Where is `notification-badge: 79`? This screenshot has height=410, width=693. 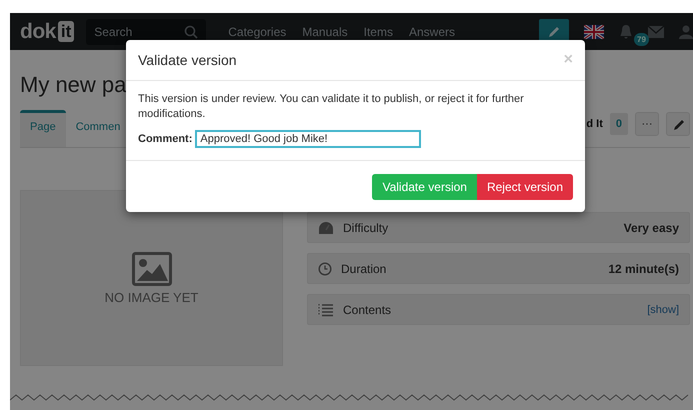
notification-badge: 79 is located at coordinates (641, 39).